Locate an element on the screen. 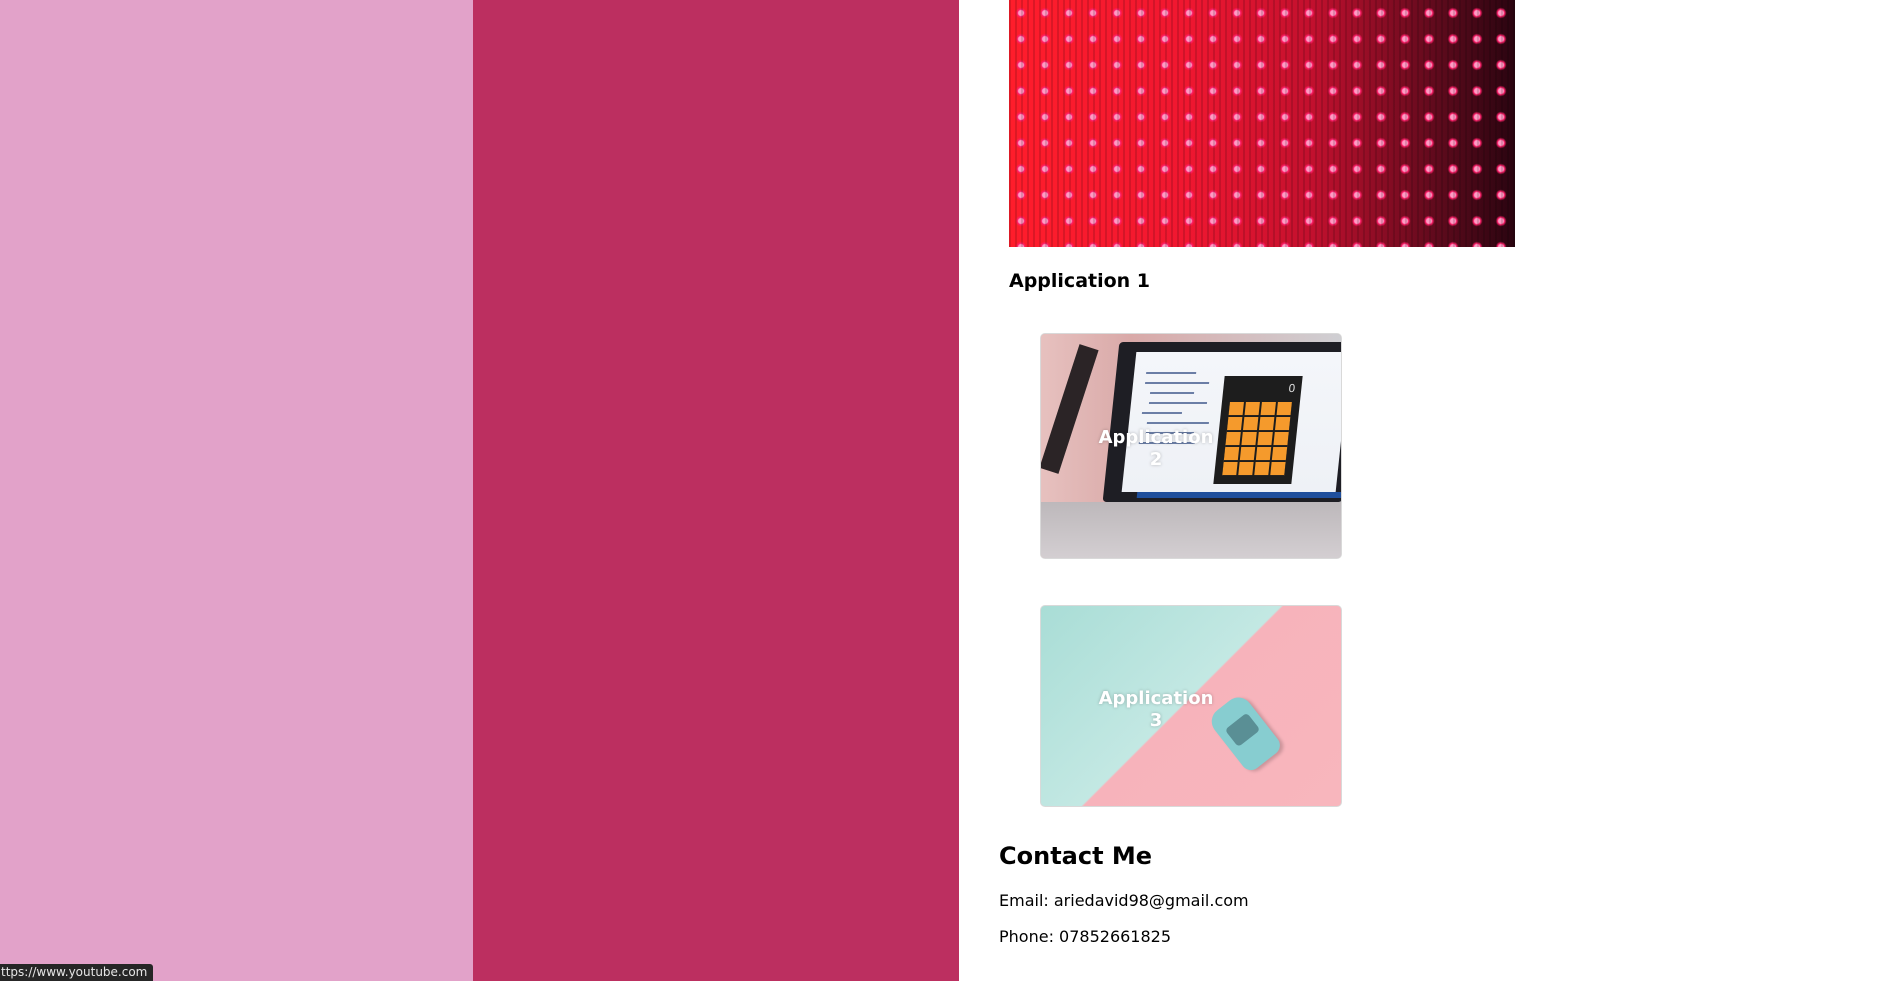 The width and height of the screenshot is (1899, 981). application-1-title: Application 1 is located at coordinates (1080, 281).